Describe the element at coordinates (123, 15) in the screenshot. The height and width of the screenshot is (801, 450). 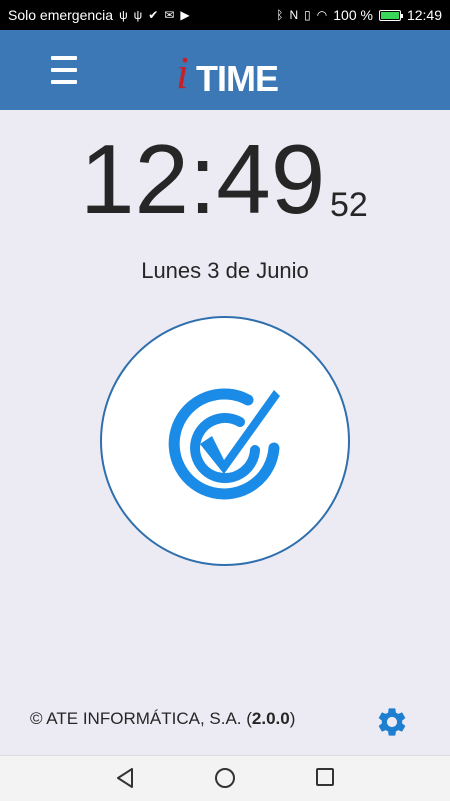
I see `usb-icon: ψ` at that location.